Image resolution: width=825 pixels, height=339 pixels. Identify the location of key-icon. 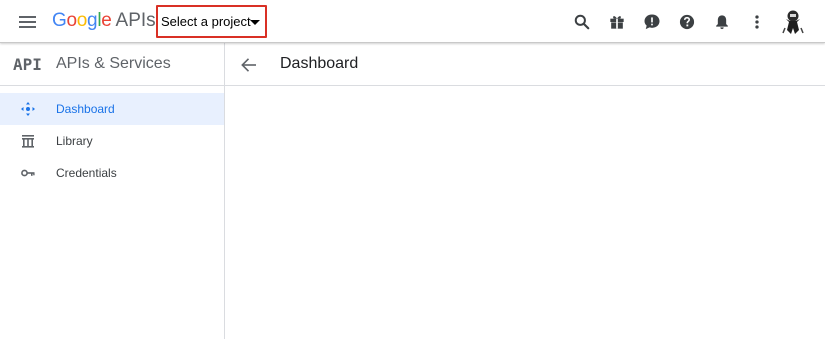
(28, 173).